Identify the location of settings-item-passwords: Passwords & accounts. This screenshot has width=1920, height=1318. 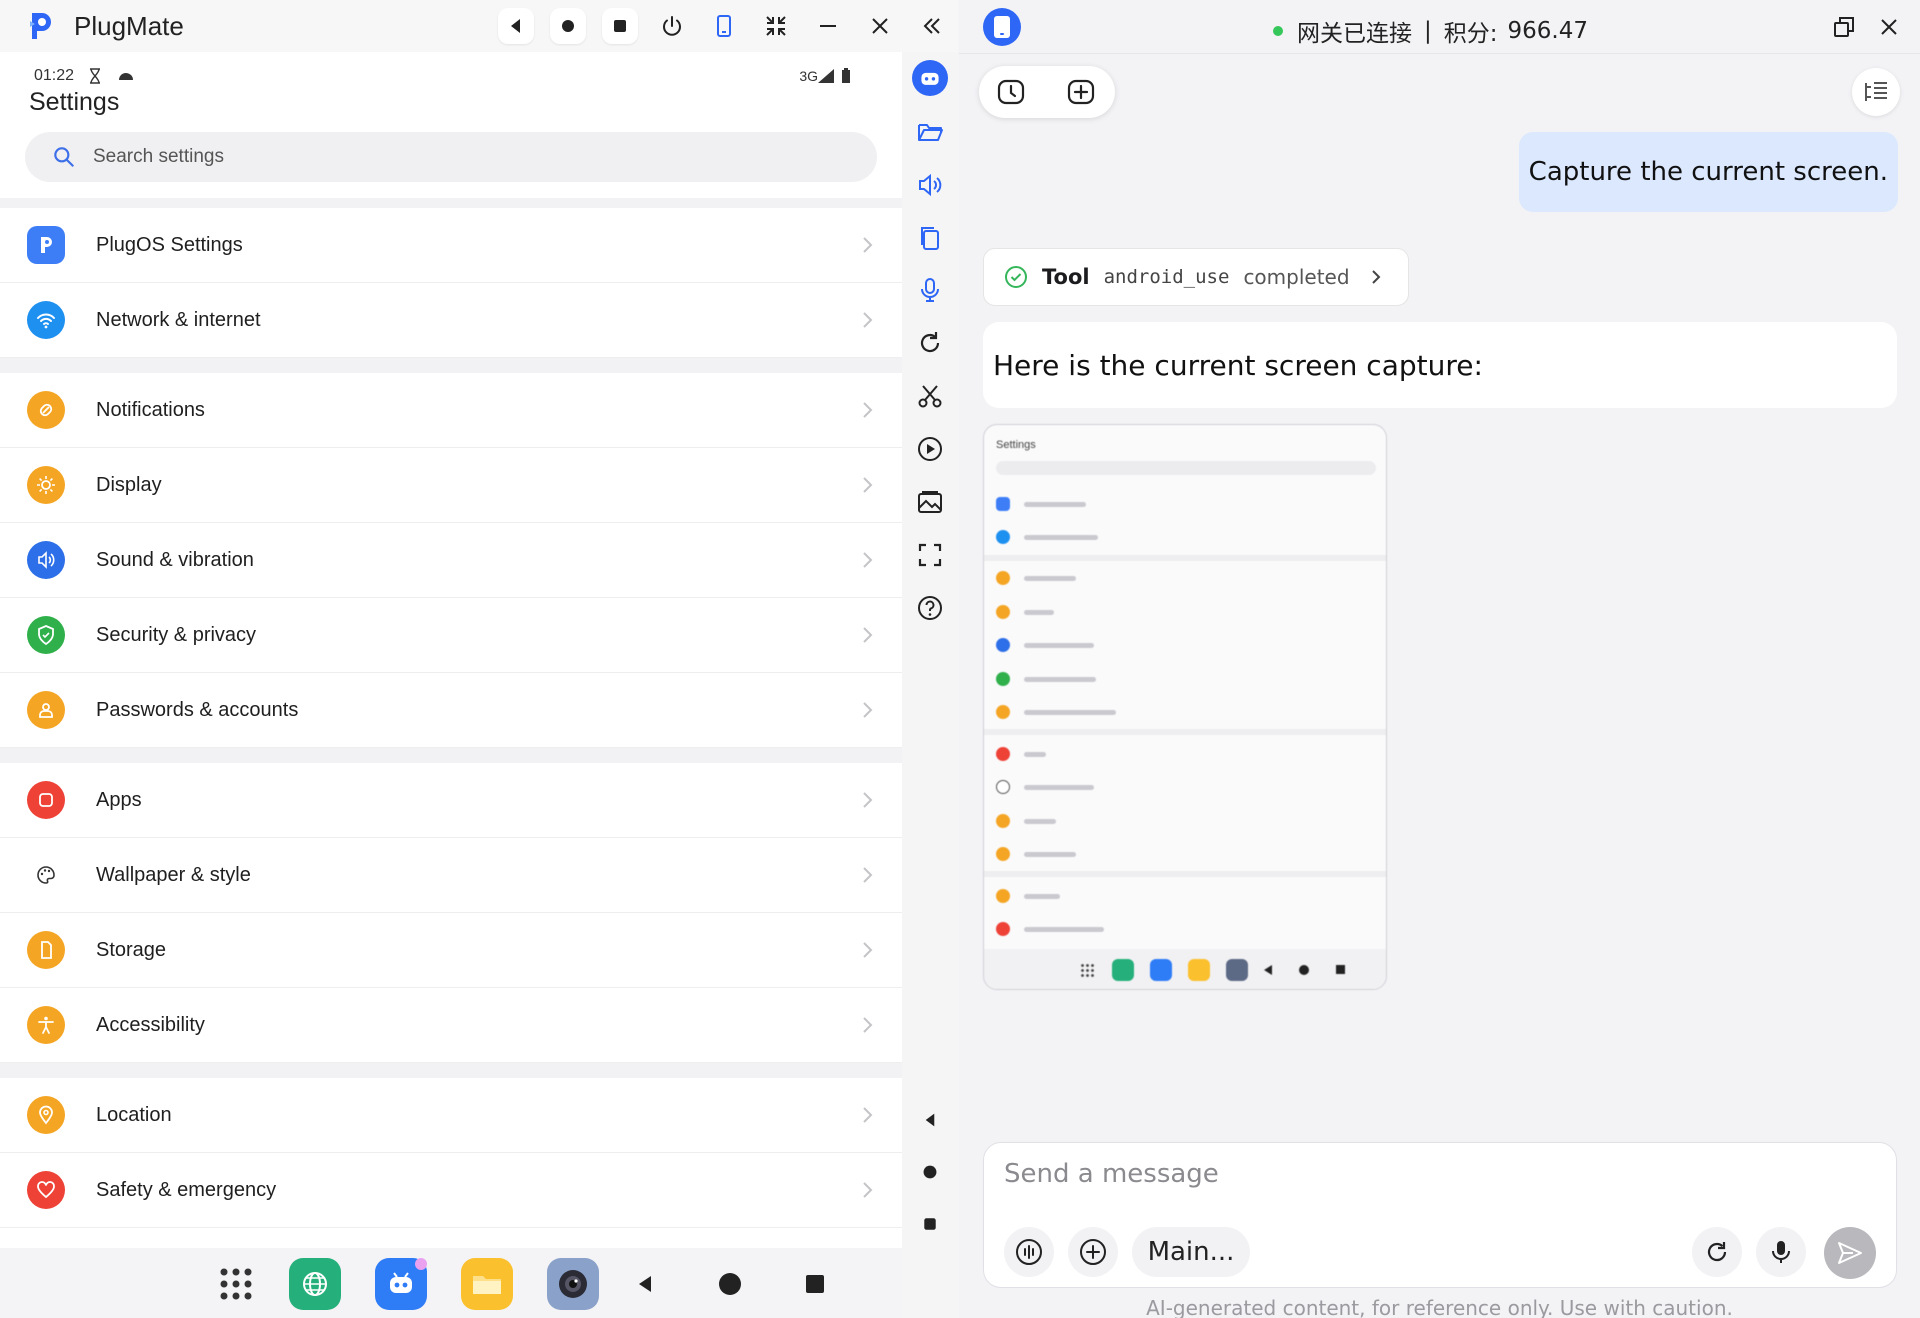
(451, 710).